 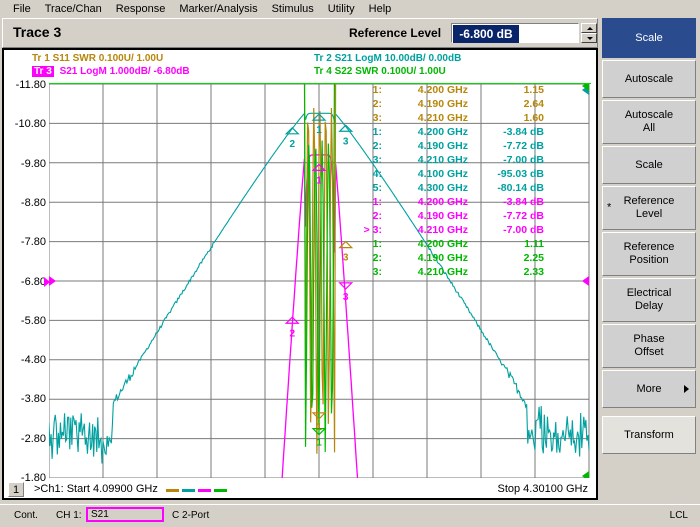 I want to click on reference-level-input: -6.800 dB, so click(x=515, y=33).